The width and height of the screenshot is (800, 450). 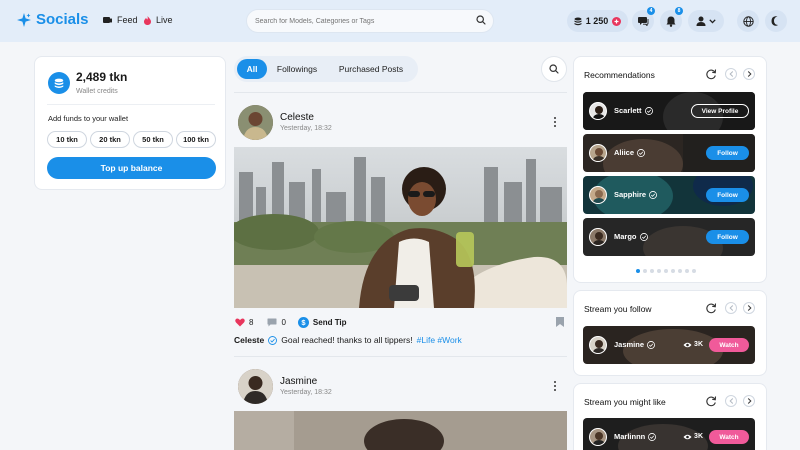 What do you see at coordinates (107, 20) in the screenshot?
I see `feed-icon` at bounding box center [107, 20].